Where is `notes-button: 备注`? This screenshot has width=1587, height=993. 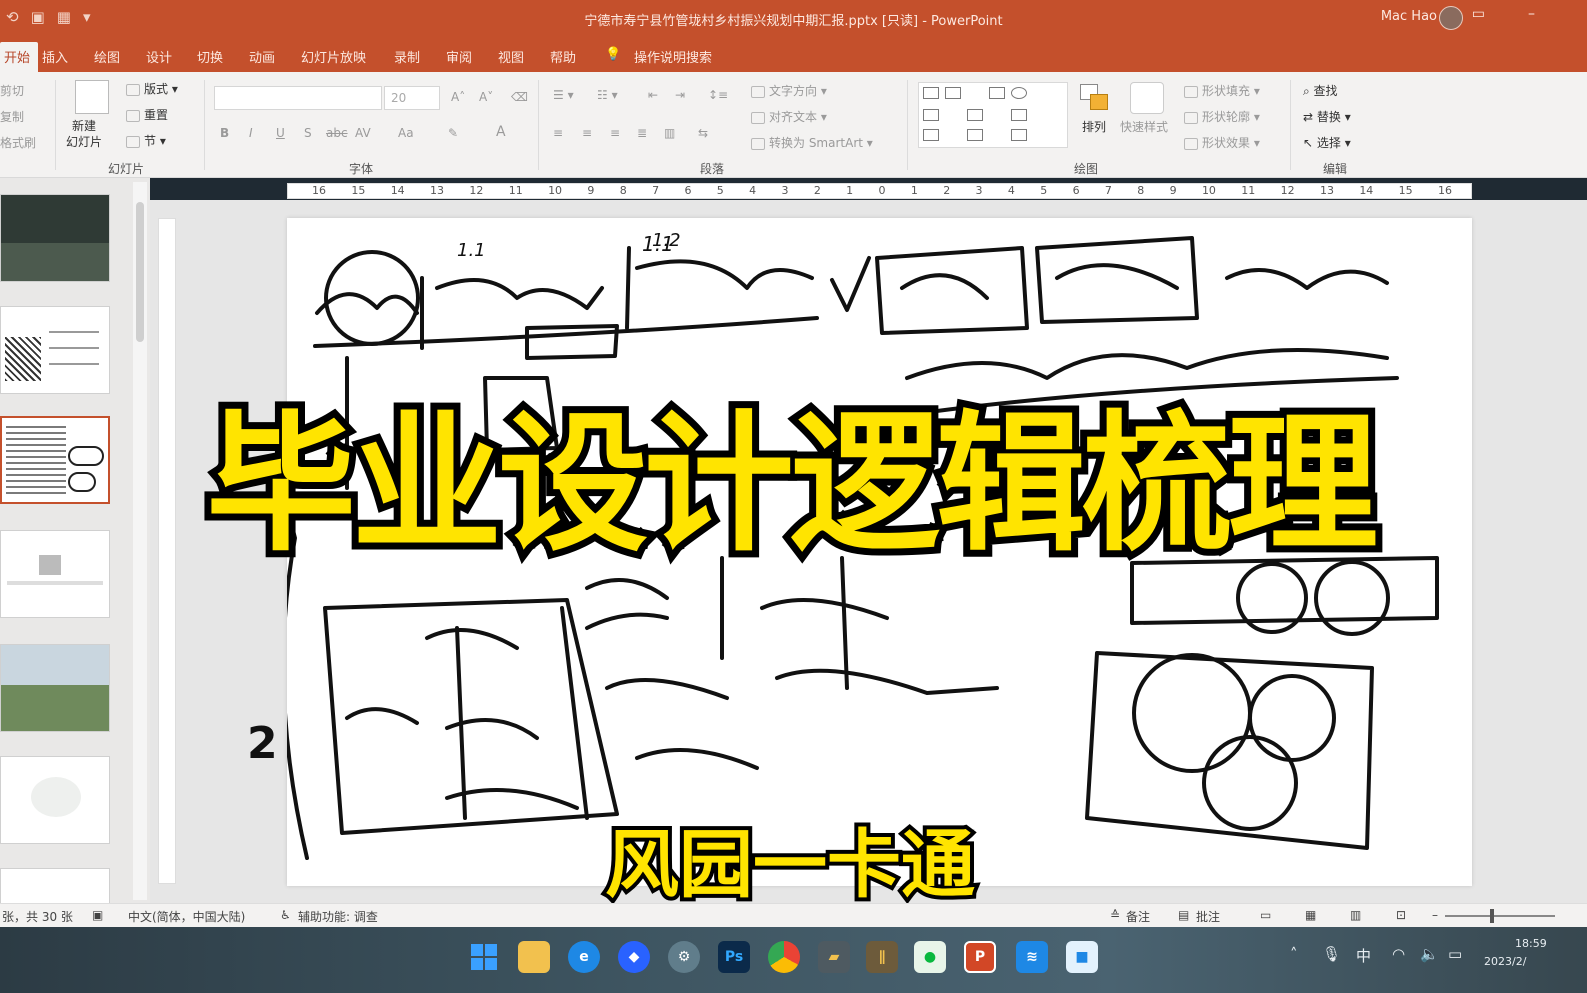
notes-button: 备注 is located at coordinates (1138, 916).